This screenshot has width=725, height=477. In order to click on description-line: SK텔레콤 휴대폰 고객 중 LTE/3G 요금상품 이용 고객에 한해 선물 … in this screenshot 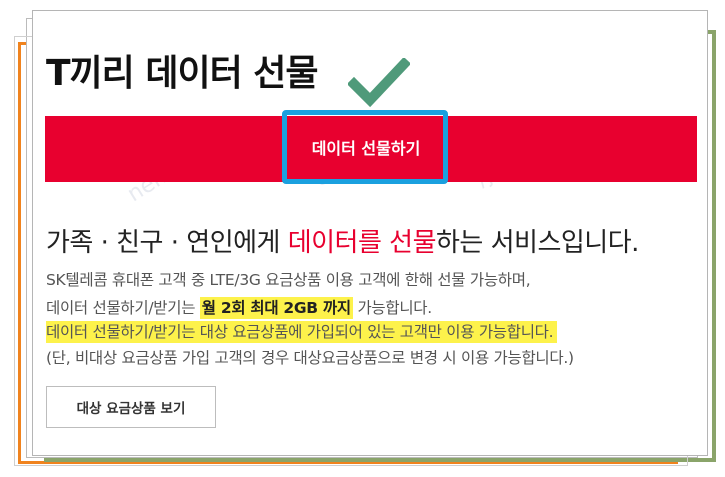, I will do `click(288, 280)`.